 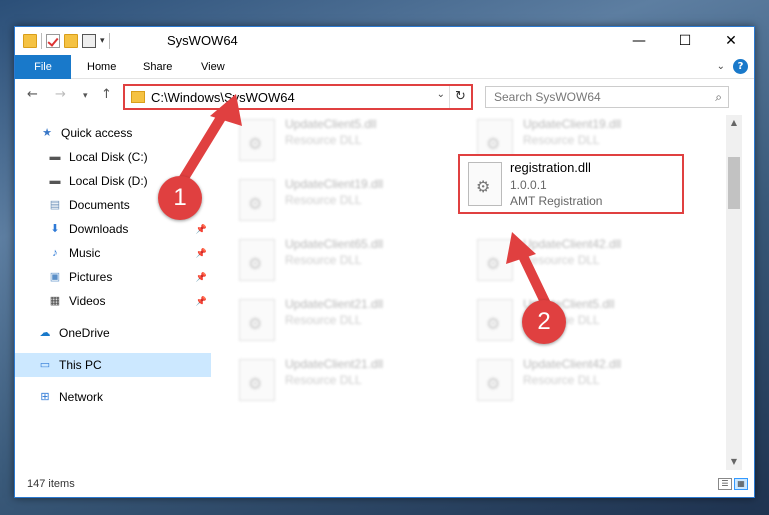 I want to click on status-bar: 147 items ☰ ▦, so click(x=384, y=485).